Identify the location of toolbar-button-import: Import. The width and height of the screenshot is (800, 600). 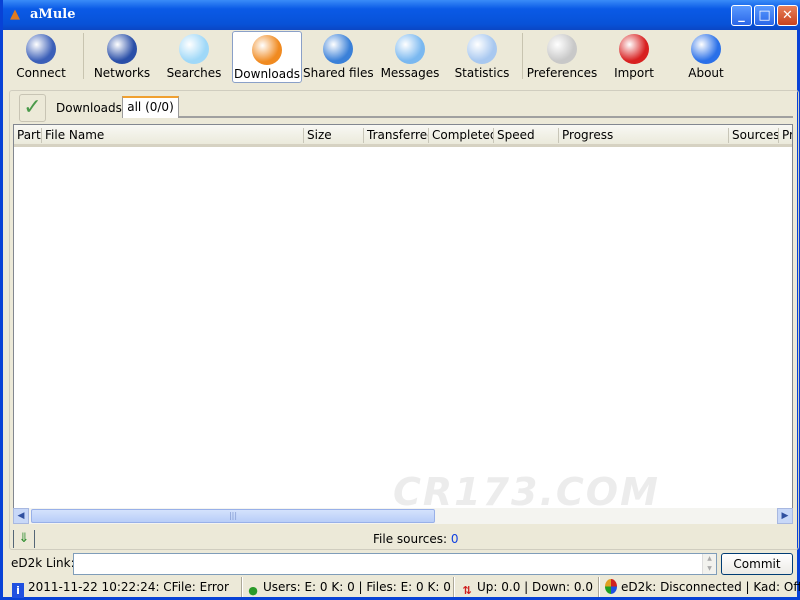
(634, 57).